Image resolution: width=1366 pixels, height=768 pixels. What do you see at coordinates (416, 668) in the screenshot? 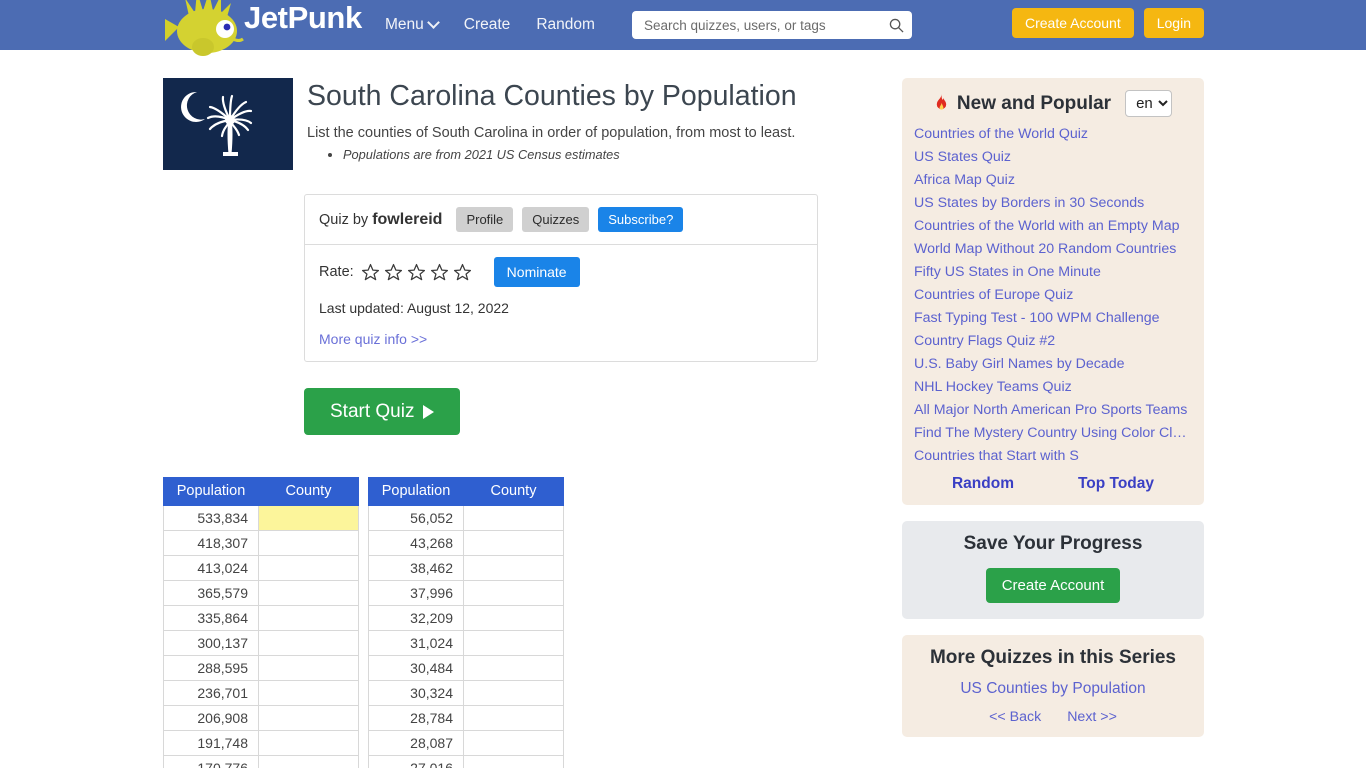
I see `cell-population: 30,484` at bounding box center [416, 668].